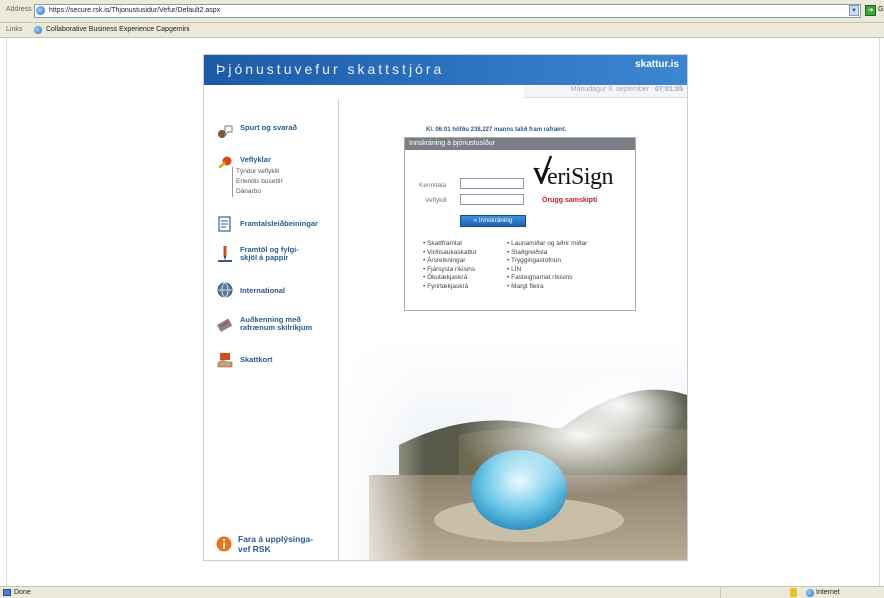 The width and height of the screenshot is (884, 598). Describe the element at coordinates (573, 177) in the screenshot. I see `verisign-logo: VeriSign` at that location.